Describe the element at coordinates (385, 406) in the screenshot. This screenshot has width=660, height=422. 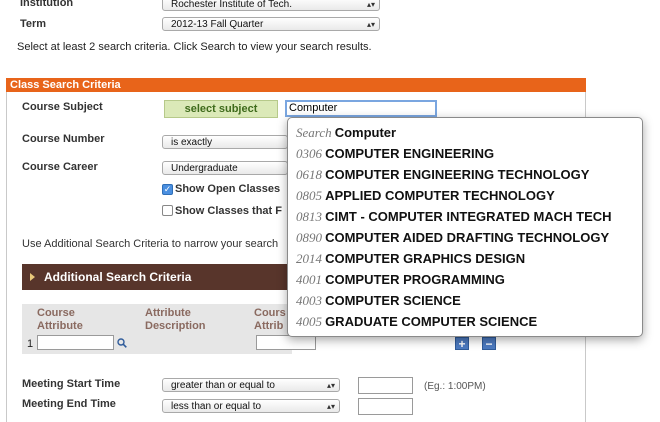
I see `meeting-end-time-input` at that location.